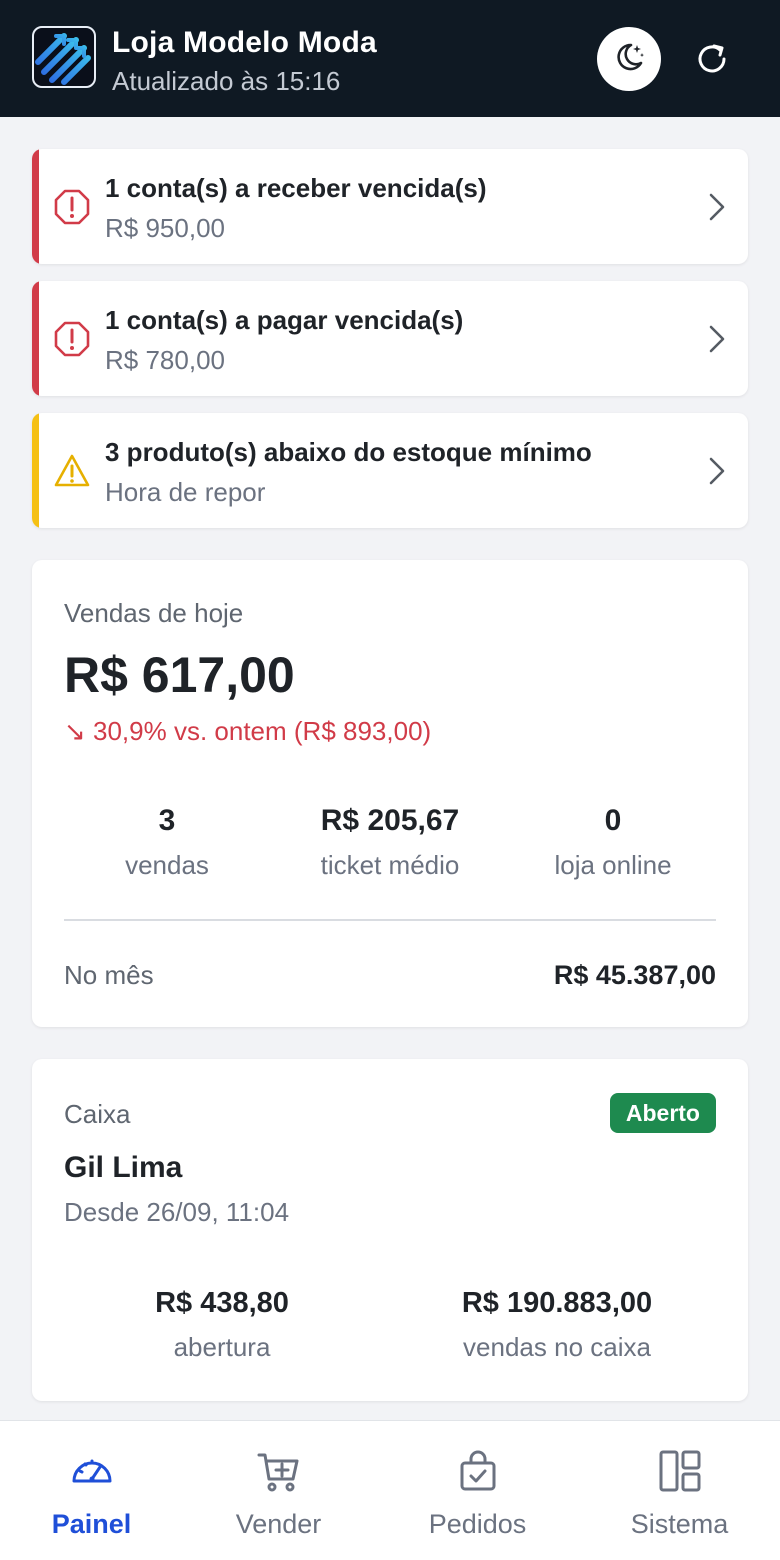 The width and height of the screenshot is (780, 1560). I want to click on stat-online-store: 0 loja online, so click(613, 842).